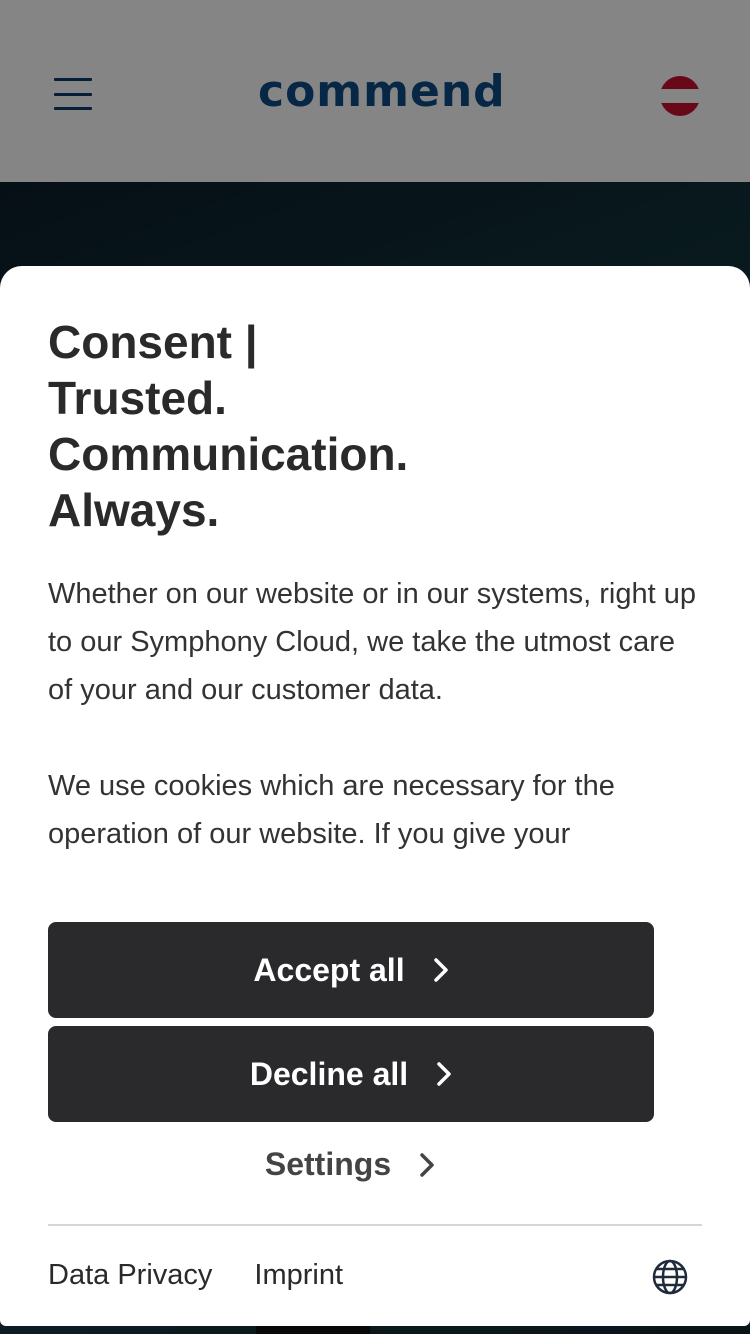  What do you see at coordinates (153, 342) in the screenshot?
I see `title-line: Consent |` at bounding box center [153, 342].